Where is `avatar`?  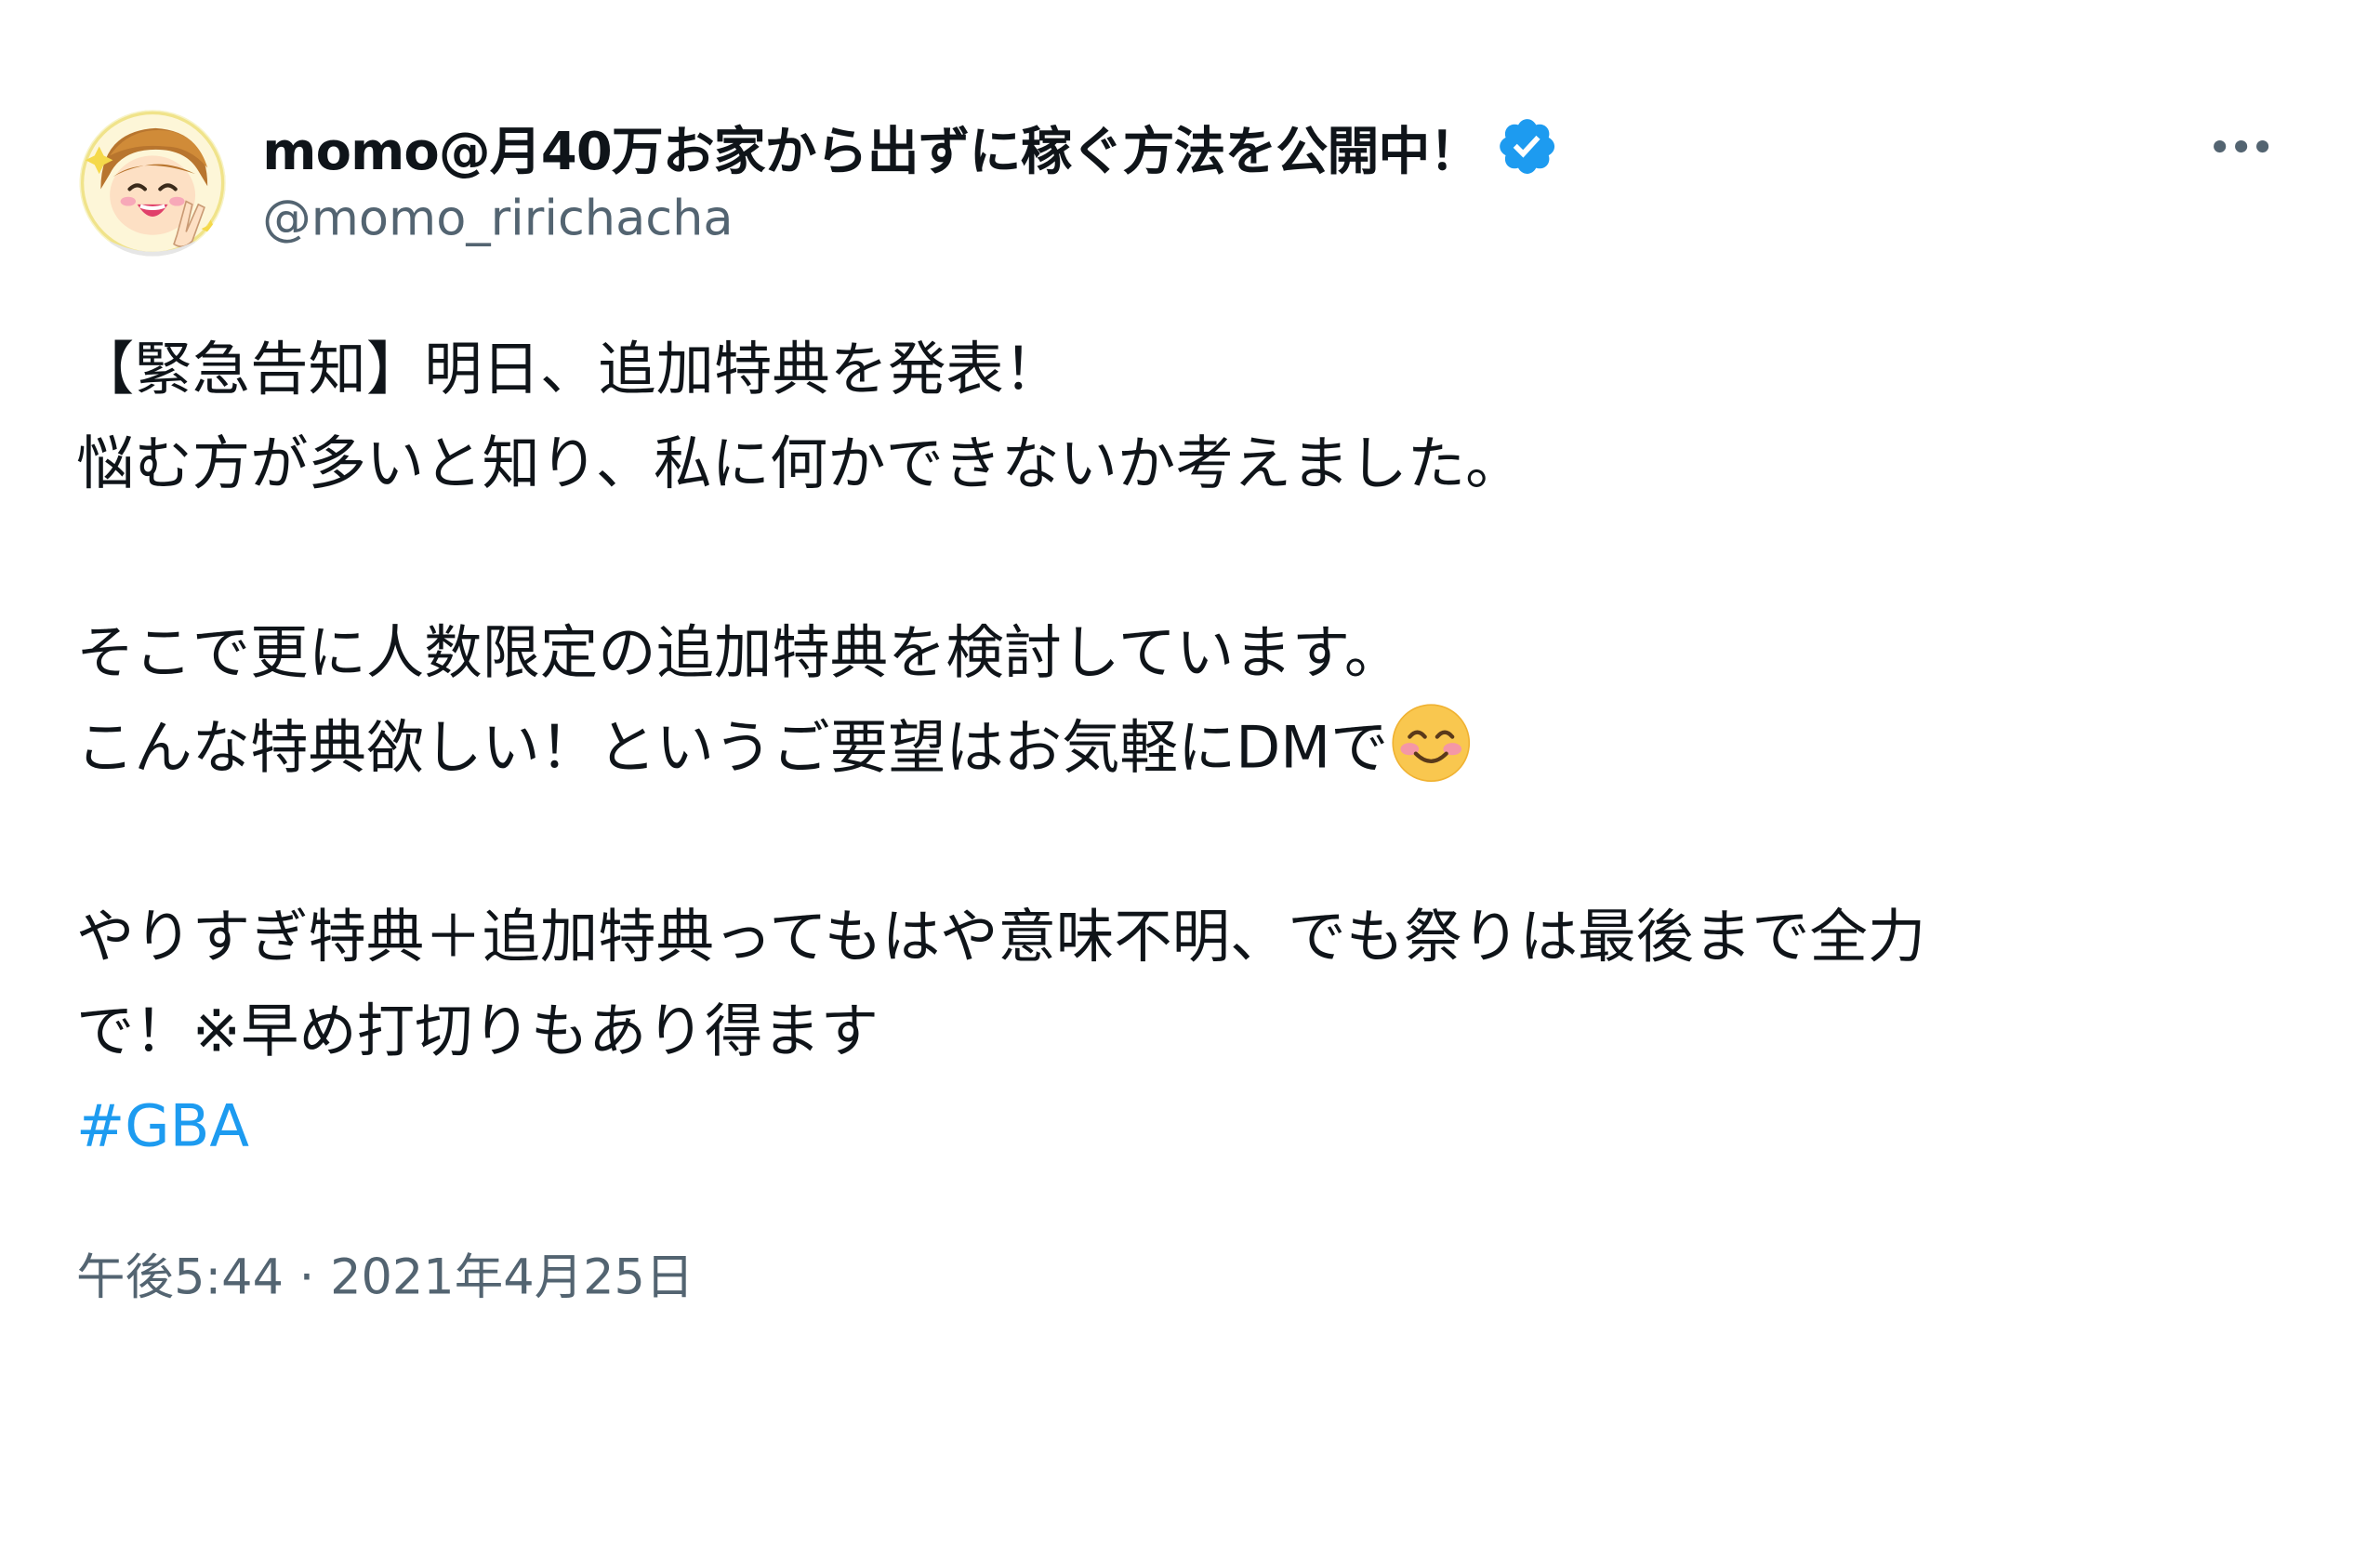 avatar is located at coordinates (152, 183).